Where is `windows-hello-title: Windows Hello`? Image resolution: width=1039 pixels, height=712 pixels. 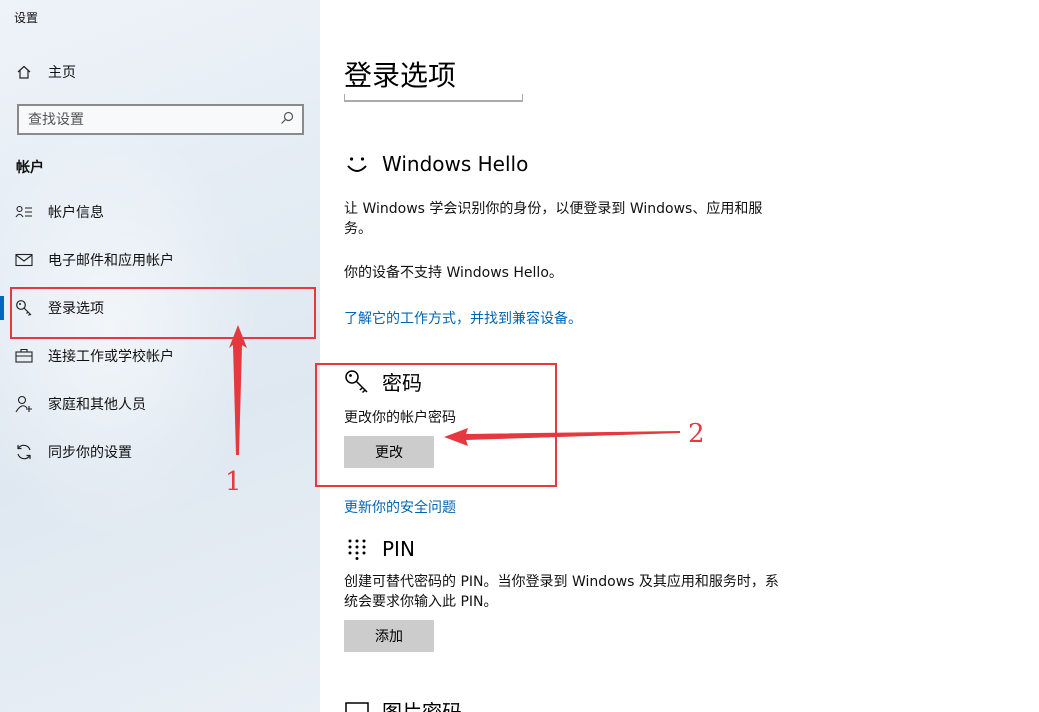 windows-hello-title: Windows Hello is located at coordinates (455, 164).